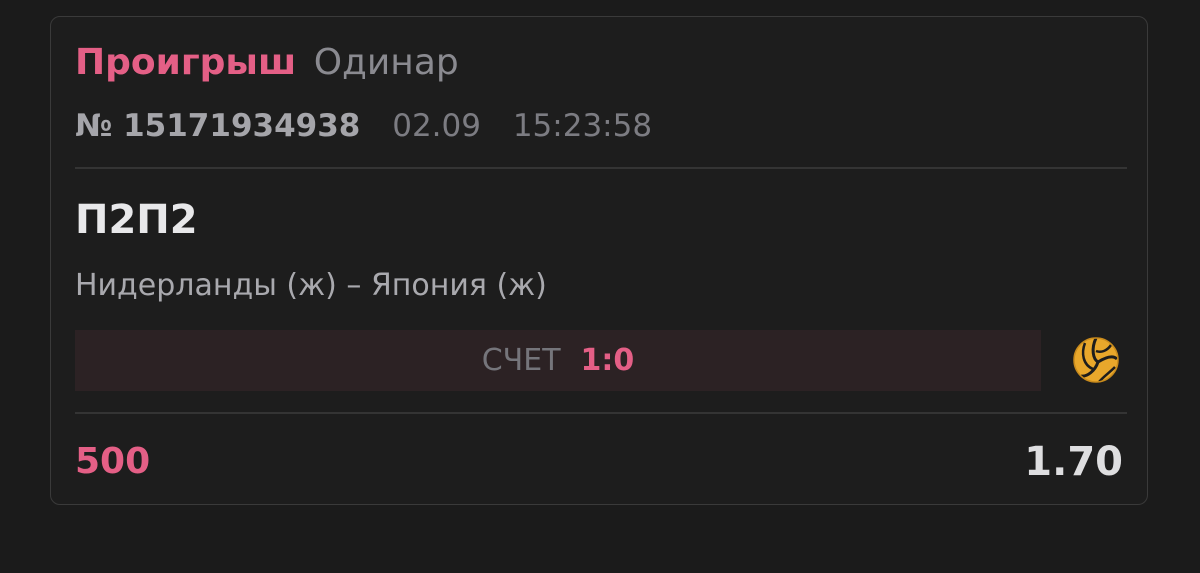 The height and width of the screenshot is (573, 1200). I want to click on bet-status: Проигрыш, so click(186, 62).